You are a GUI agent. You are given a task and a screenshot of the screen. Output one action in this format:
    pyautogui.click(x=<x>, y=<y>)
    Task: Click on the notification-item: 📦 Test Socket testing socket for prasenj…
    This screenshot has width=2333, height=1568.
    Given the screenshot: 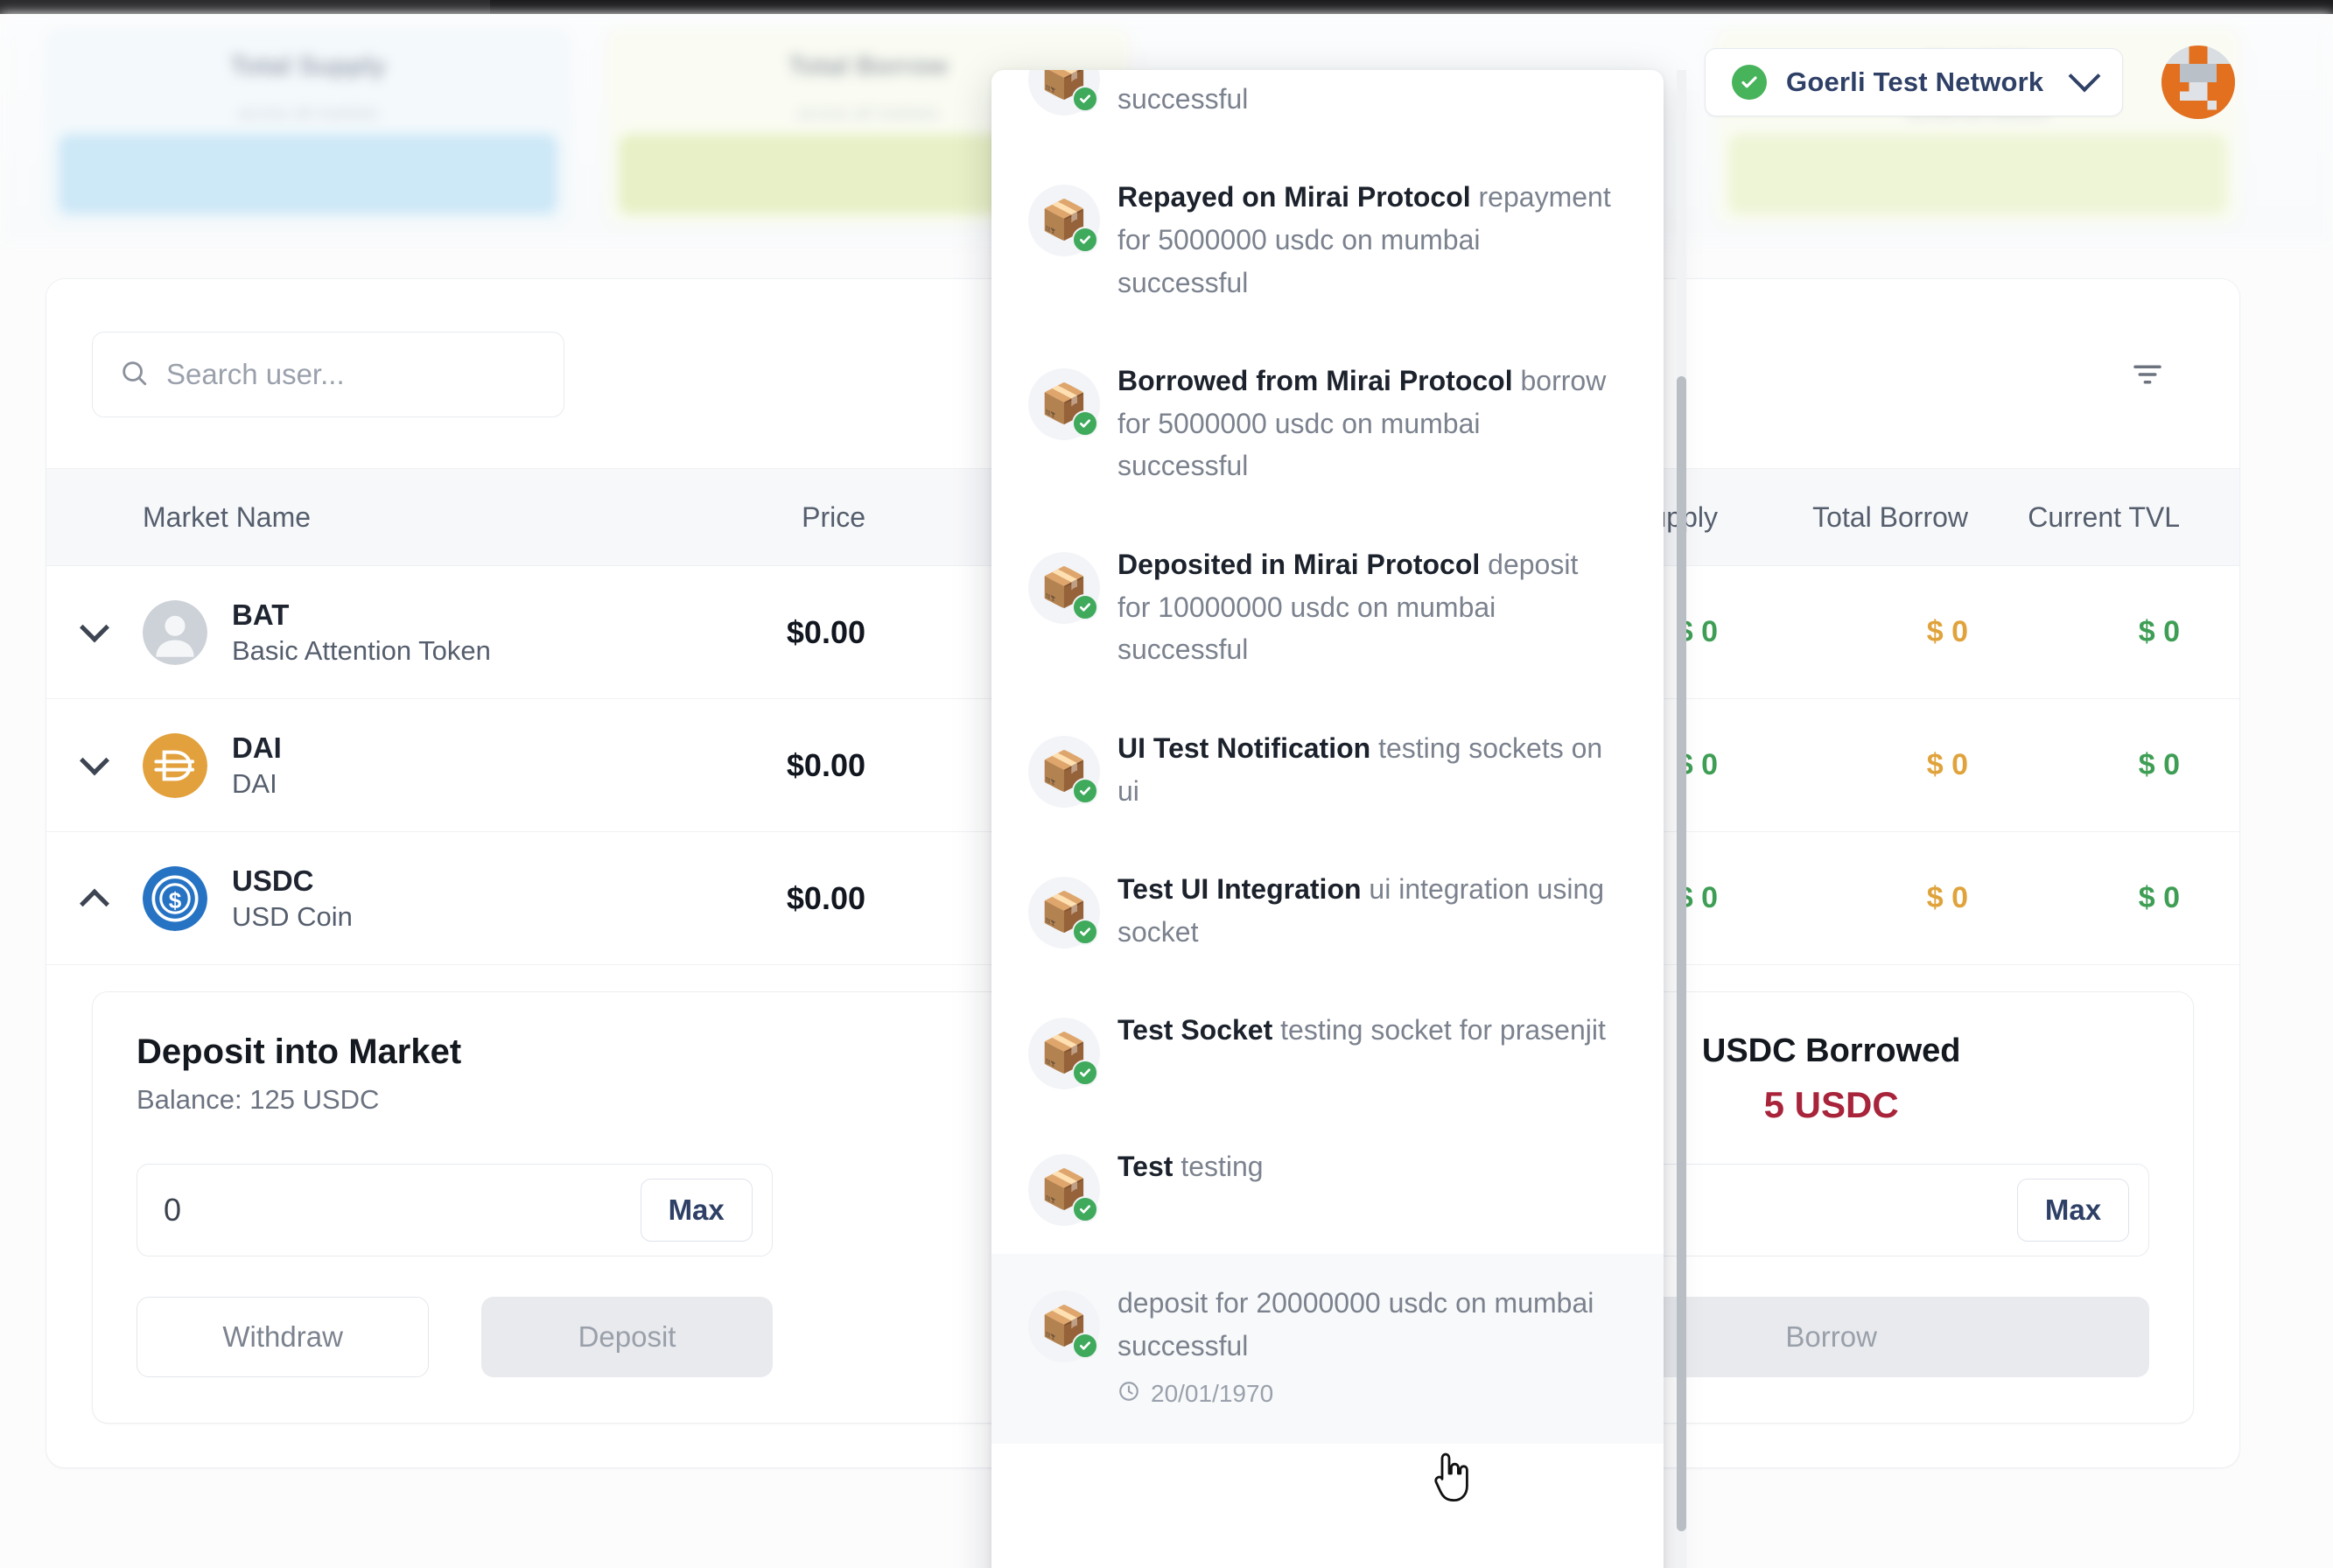 What is the action you would take?
    pyautogui.click(x=1327, y=1049)
    